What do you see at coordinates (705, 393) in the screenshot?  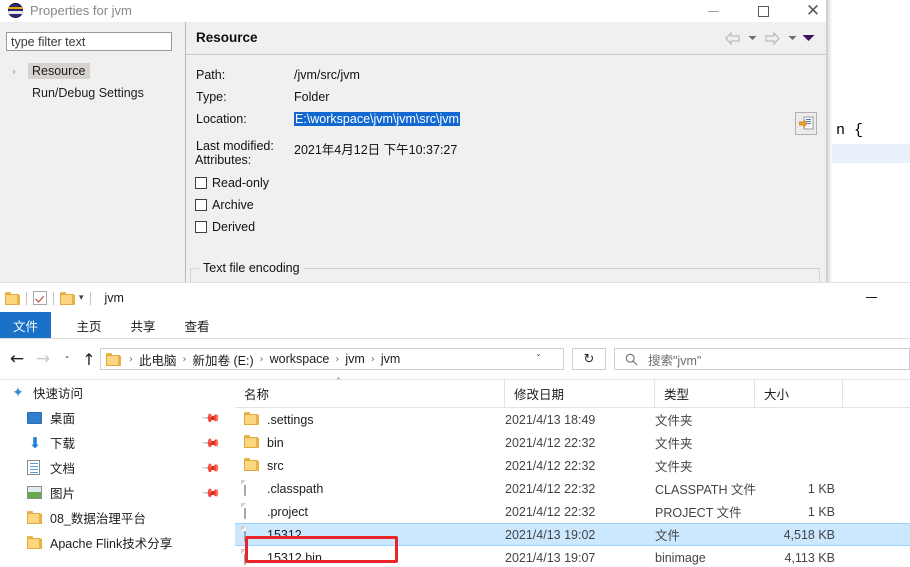 I see `column-header-type: 类型` at bounding box center [705, 393].